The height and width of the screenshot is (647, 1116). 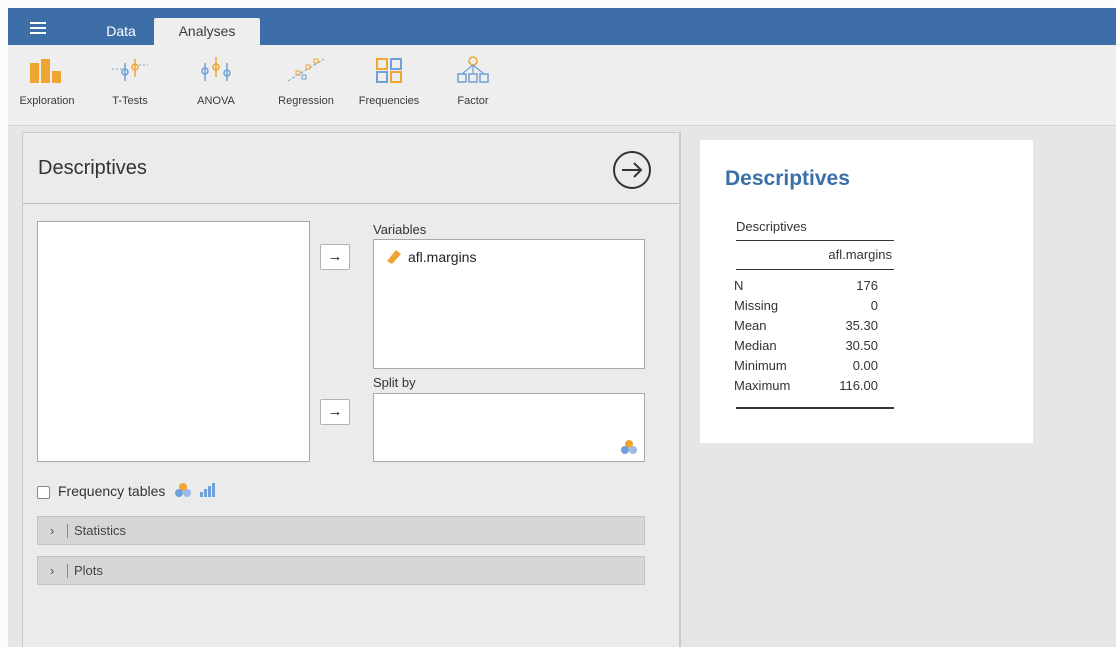 What do you see at coordinates (806, 308) in the screenshot?
I see `table-row: Missing 0` at bounding box center [806, 308].